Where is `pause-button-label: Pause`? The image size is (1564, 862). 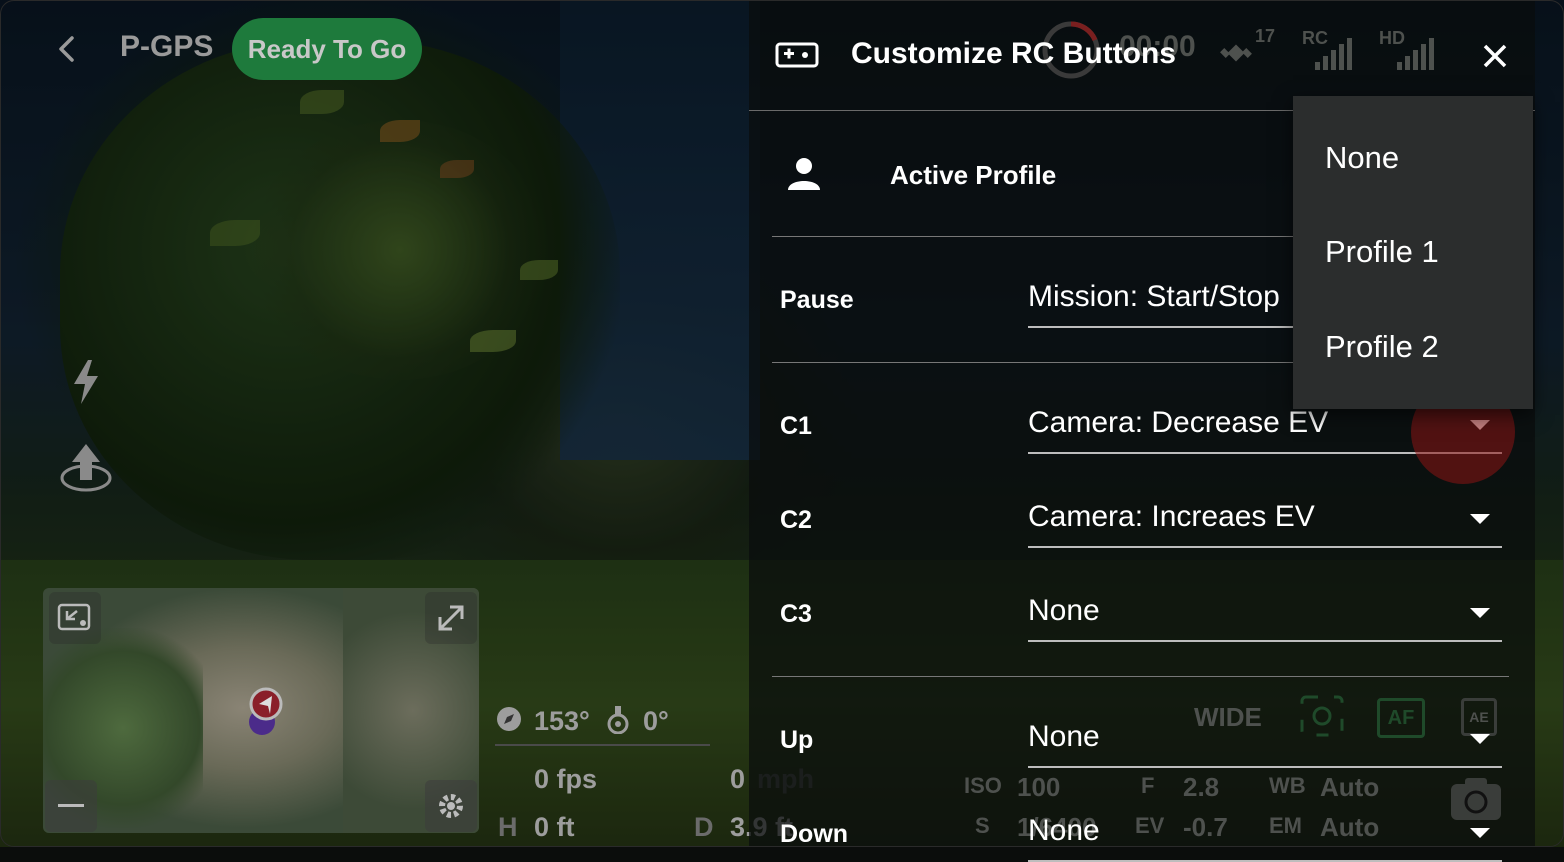
pause-button-label: Pause is located at coordinates (817, 300).